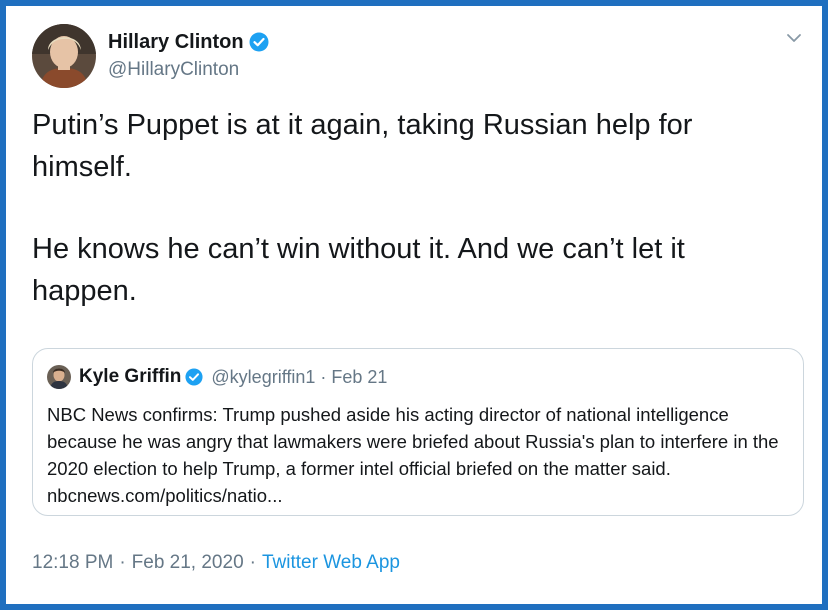 Image resolution: width=828 pixels, height=610 pixels. Describe the element at coordinates (176, 42) in the screenshot. I see `author-display-name: Hillary Clinton` at that location.